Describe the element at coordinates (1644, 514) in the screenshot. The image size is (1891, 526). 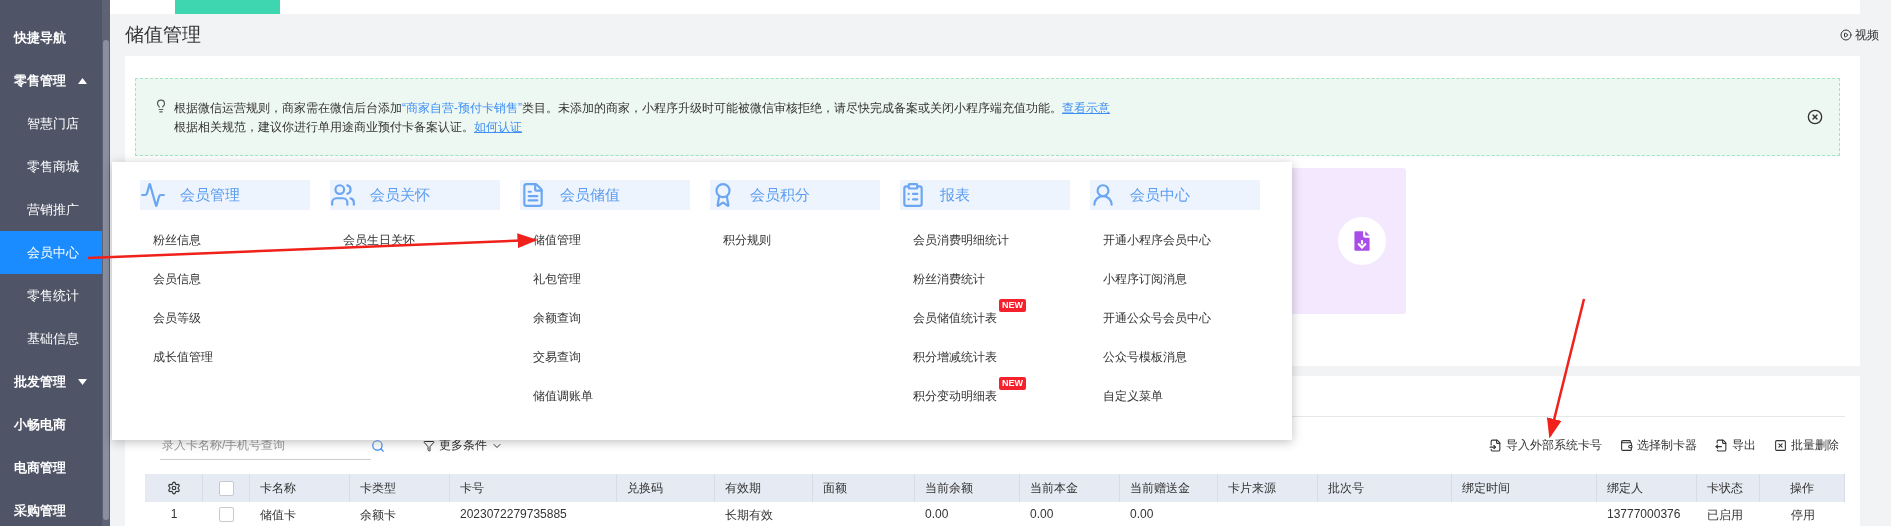
I see `table-cell: 13777000376` at that location.